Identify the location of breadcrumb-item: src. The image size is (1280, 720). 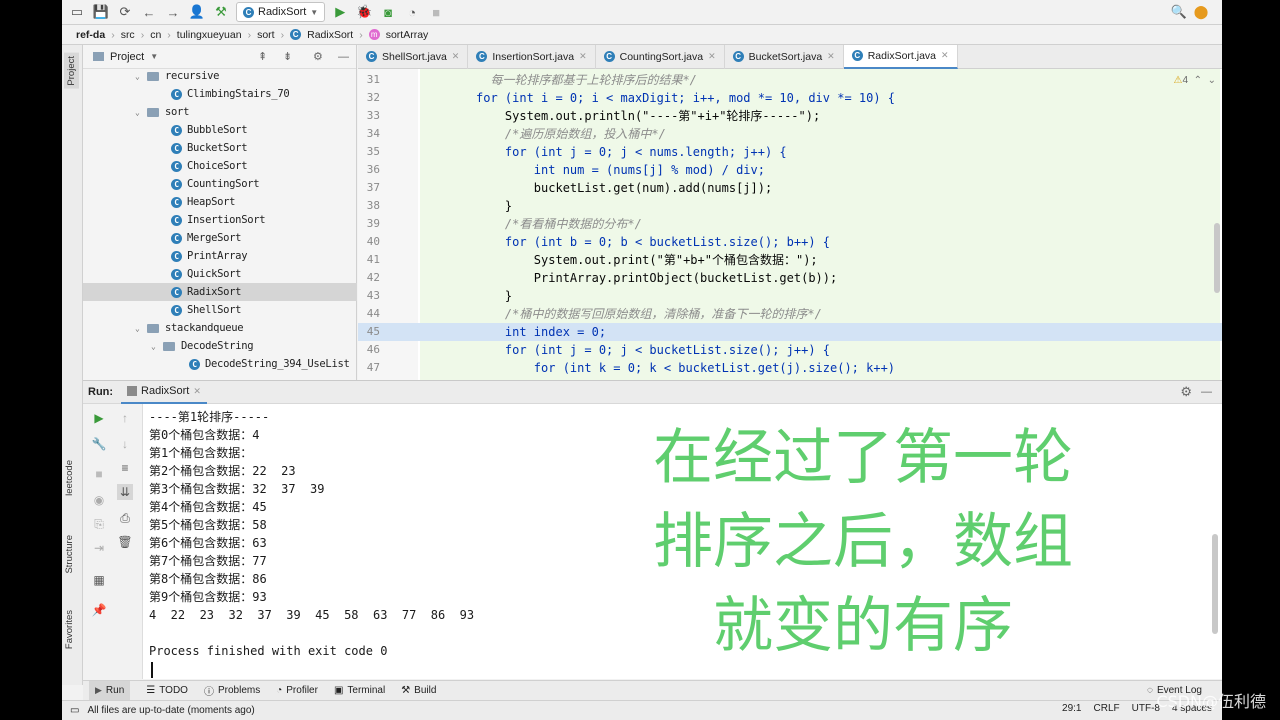
(128, 35).